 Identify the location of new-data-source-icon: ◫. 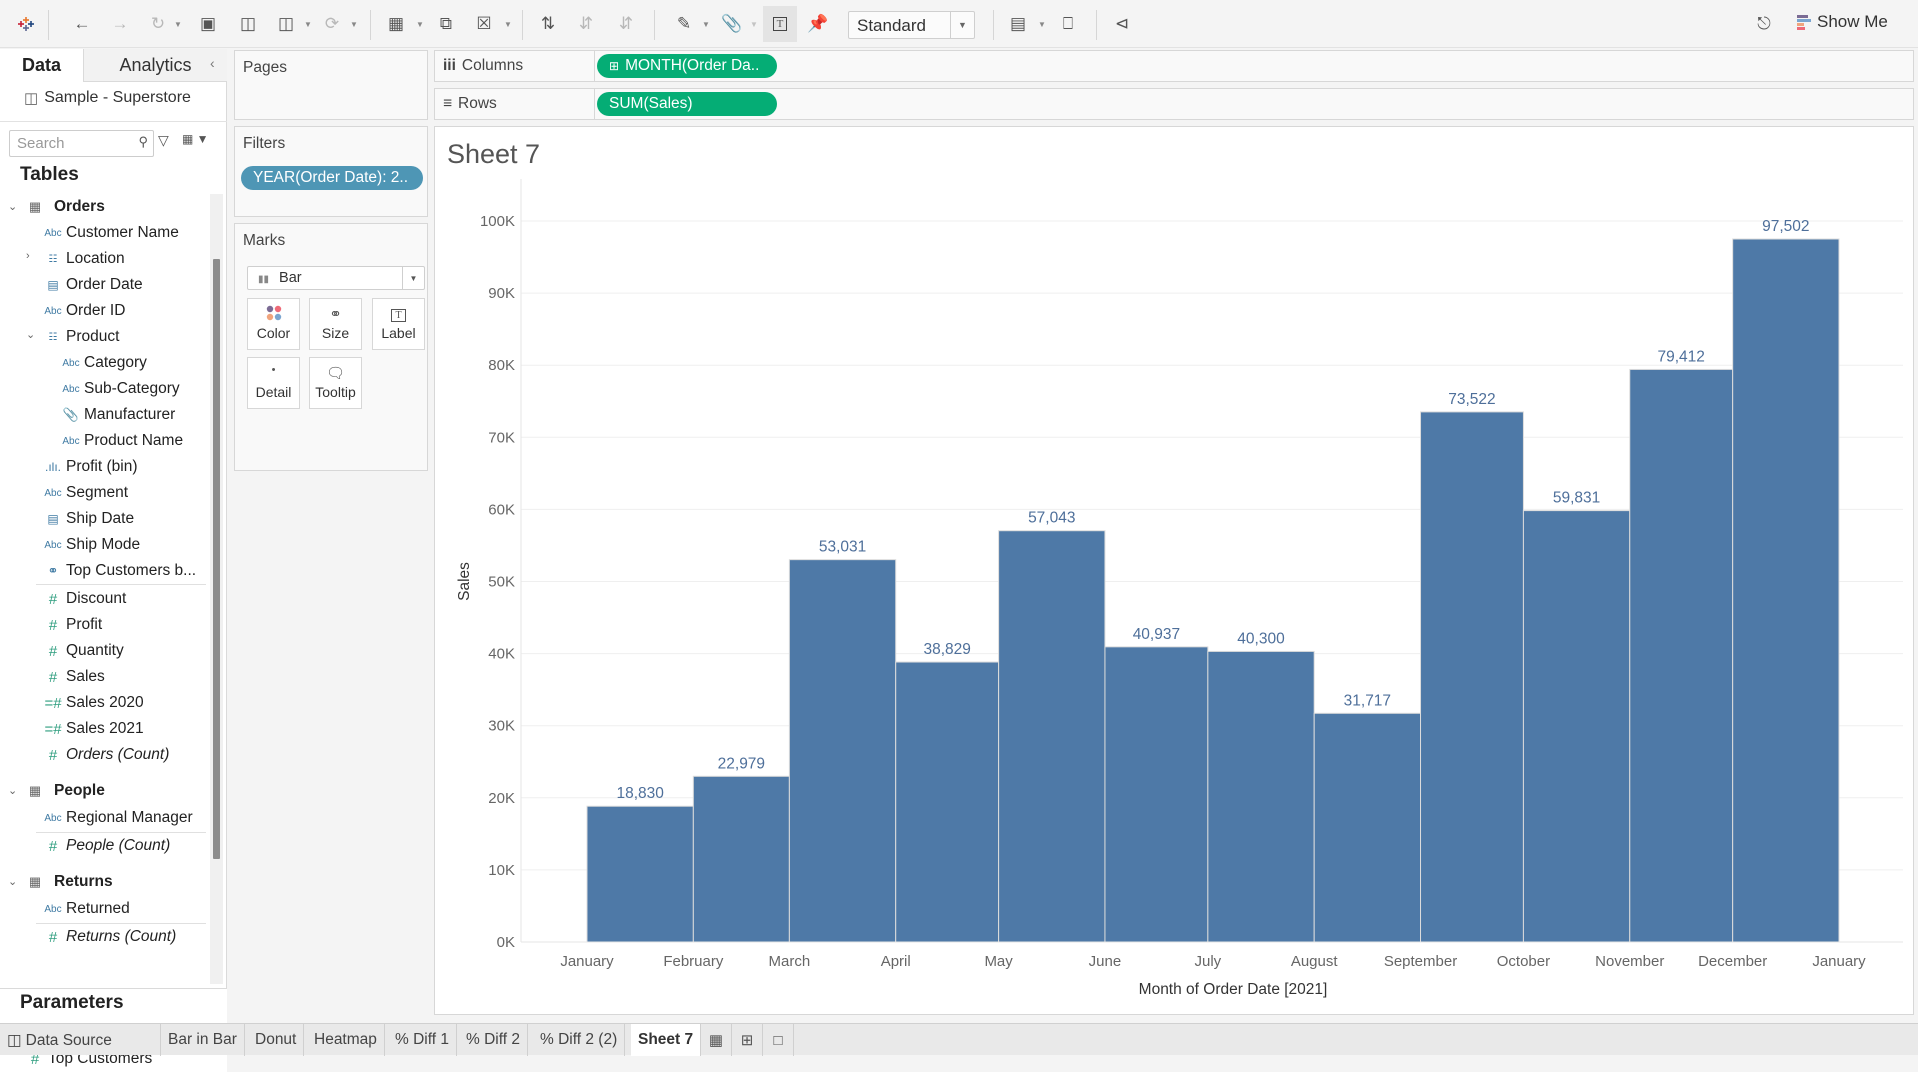
(248, 24).